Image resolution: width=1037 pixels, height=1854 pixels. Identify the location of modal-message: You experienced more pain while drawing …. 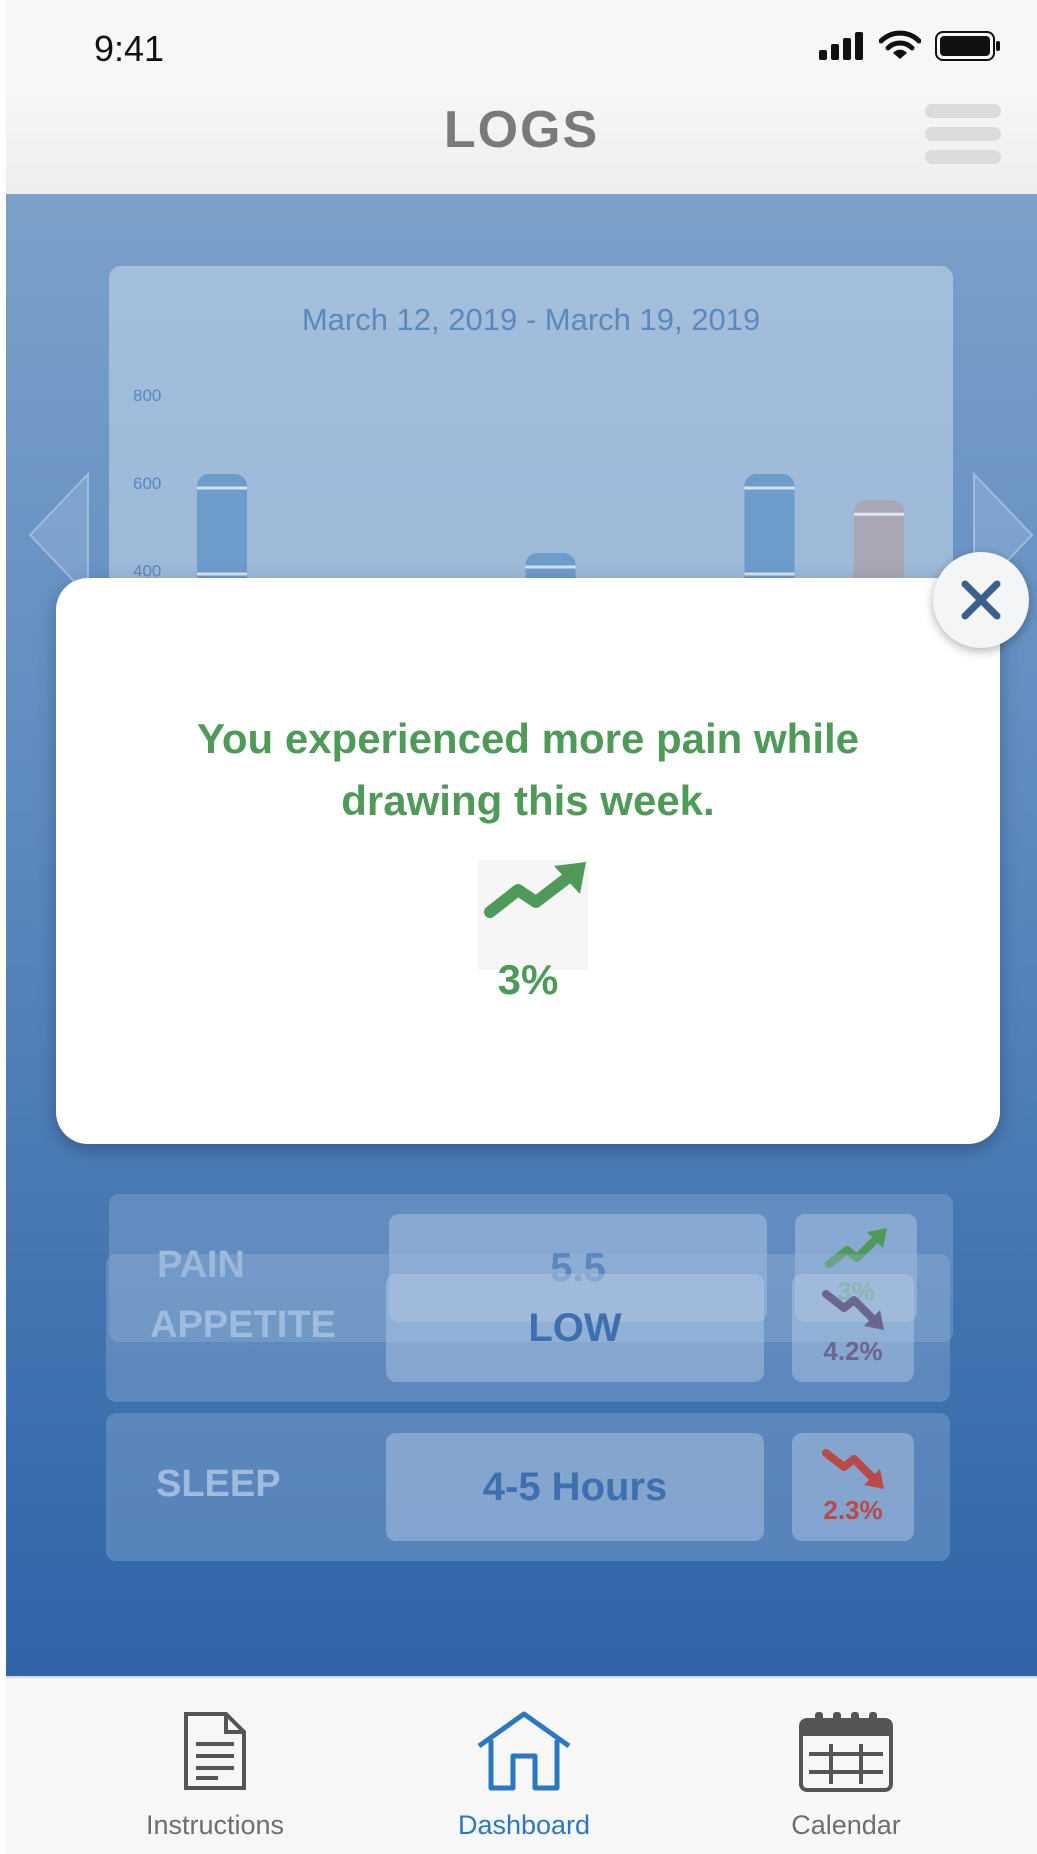
(528, 769).